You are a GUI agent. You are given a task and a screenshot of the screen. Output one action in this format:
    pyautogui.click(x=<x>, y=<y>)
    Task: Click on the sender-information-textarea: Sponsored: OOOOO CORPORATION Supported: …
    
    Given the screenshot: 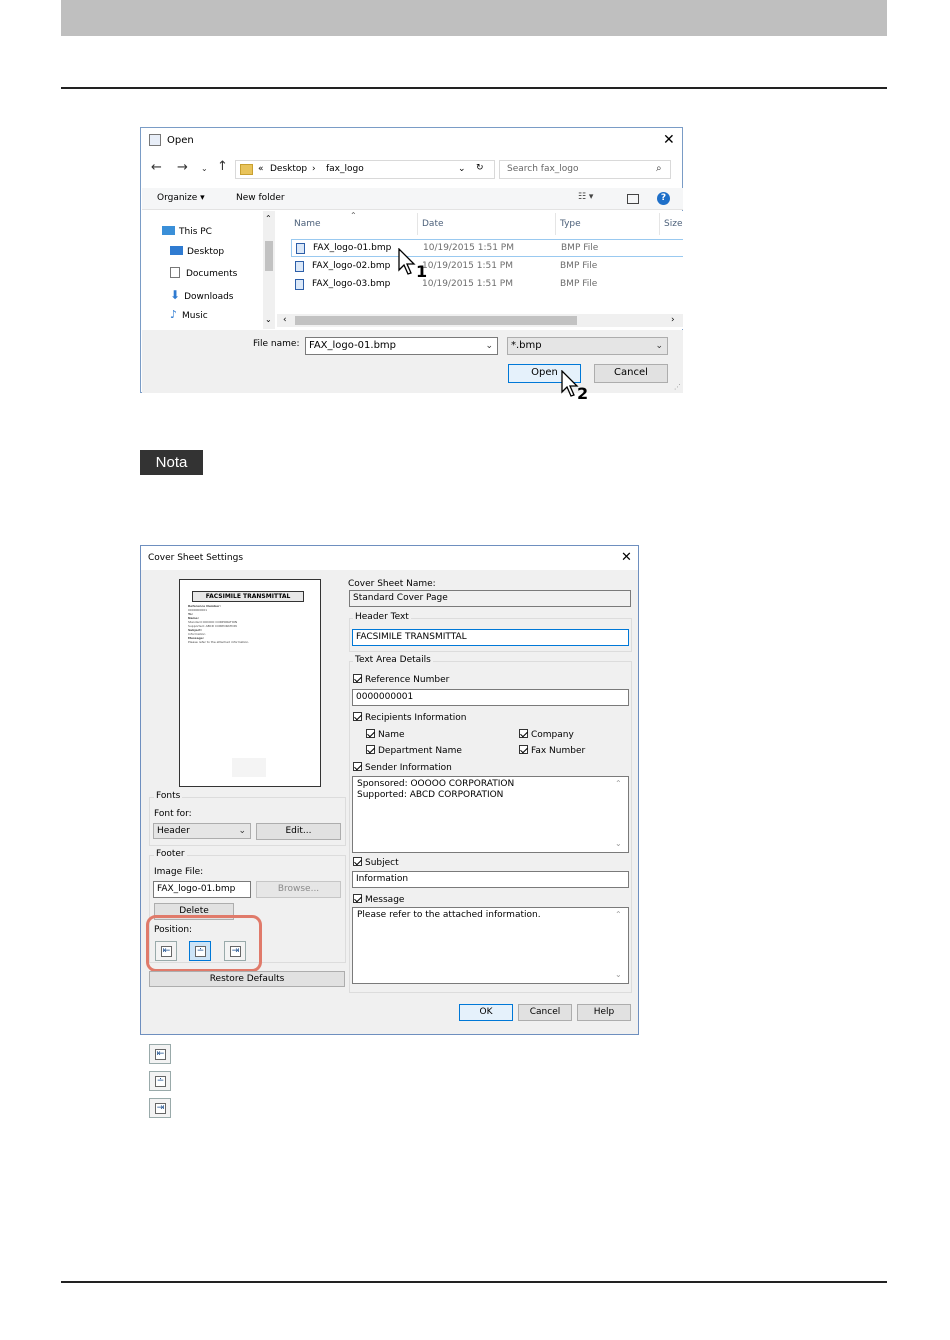 What is the action you would take?
    pyautogui.click(x=490, y=814)
    